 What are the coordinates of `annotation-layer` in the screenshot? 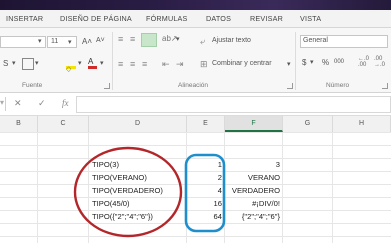 It's located at (149, 192).